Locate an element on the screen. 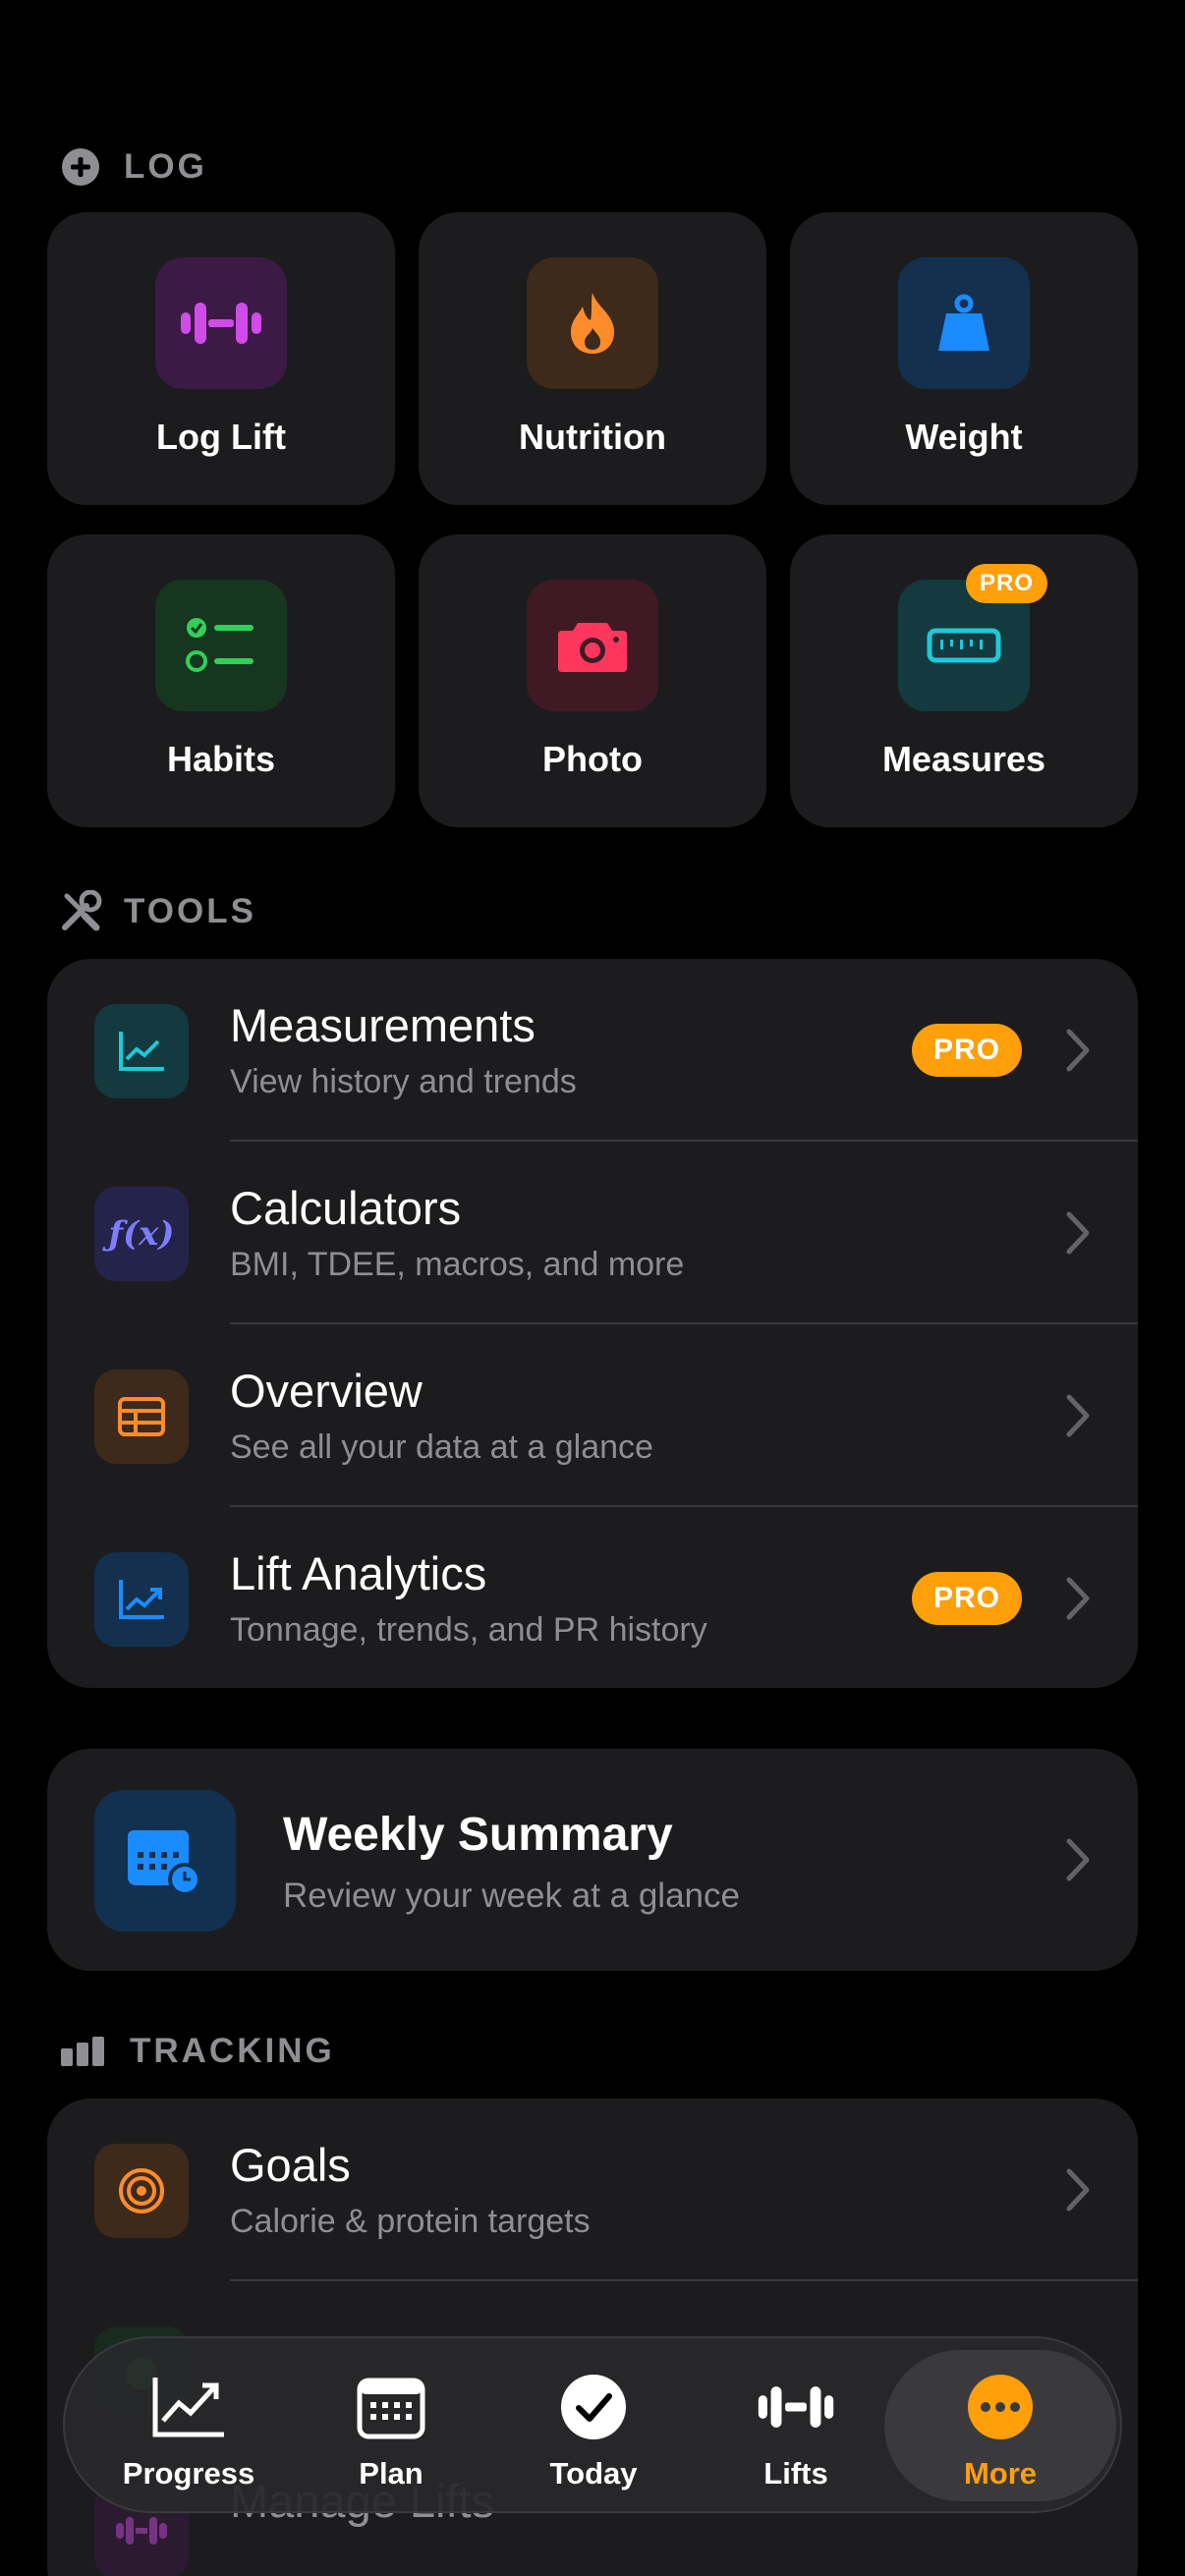 The width and height of the screenshot is (1185, 2576). weight-kettlebell-icon is located at coordinates (964, 323).